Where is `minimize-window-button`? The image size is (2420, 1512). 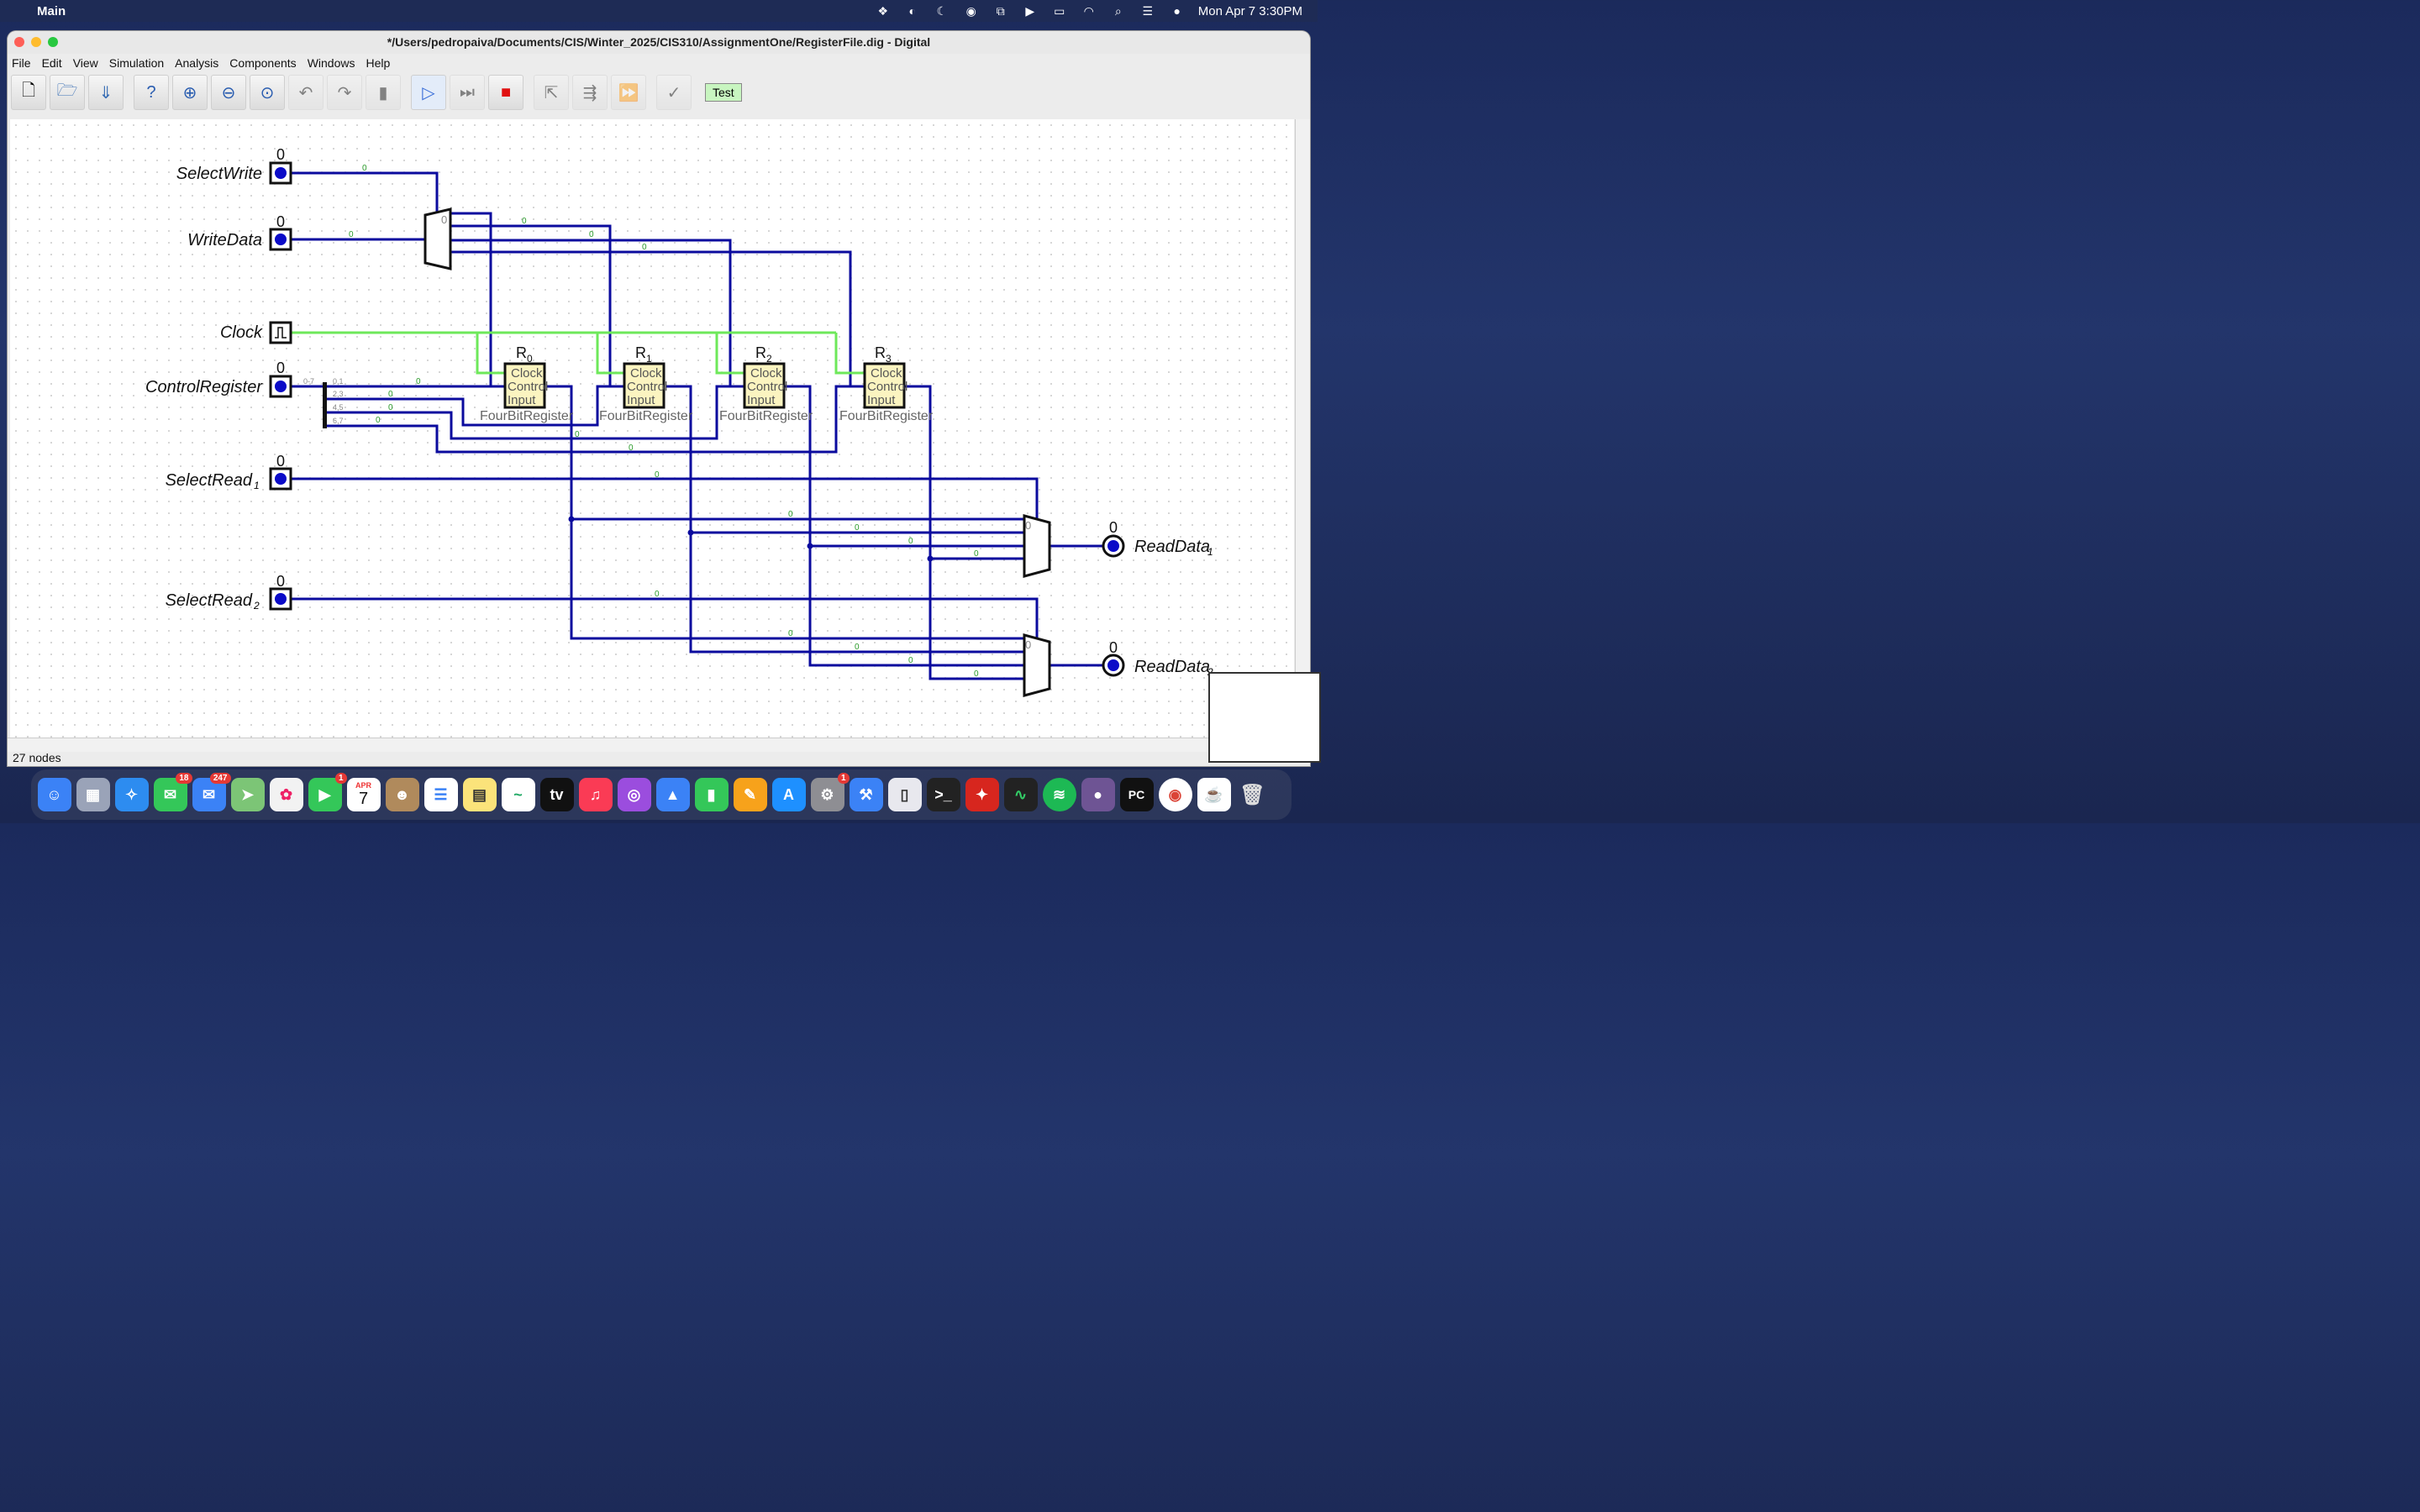
minimize-window-button is located at coordinates (36, 42).